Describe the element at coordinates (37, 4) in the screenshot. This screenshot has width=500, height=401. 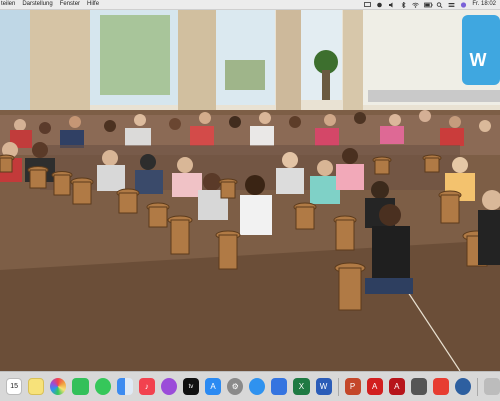
I see `menu-view: Darstellung` at that location.